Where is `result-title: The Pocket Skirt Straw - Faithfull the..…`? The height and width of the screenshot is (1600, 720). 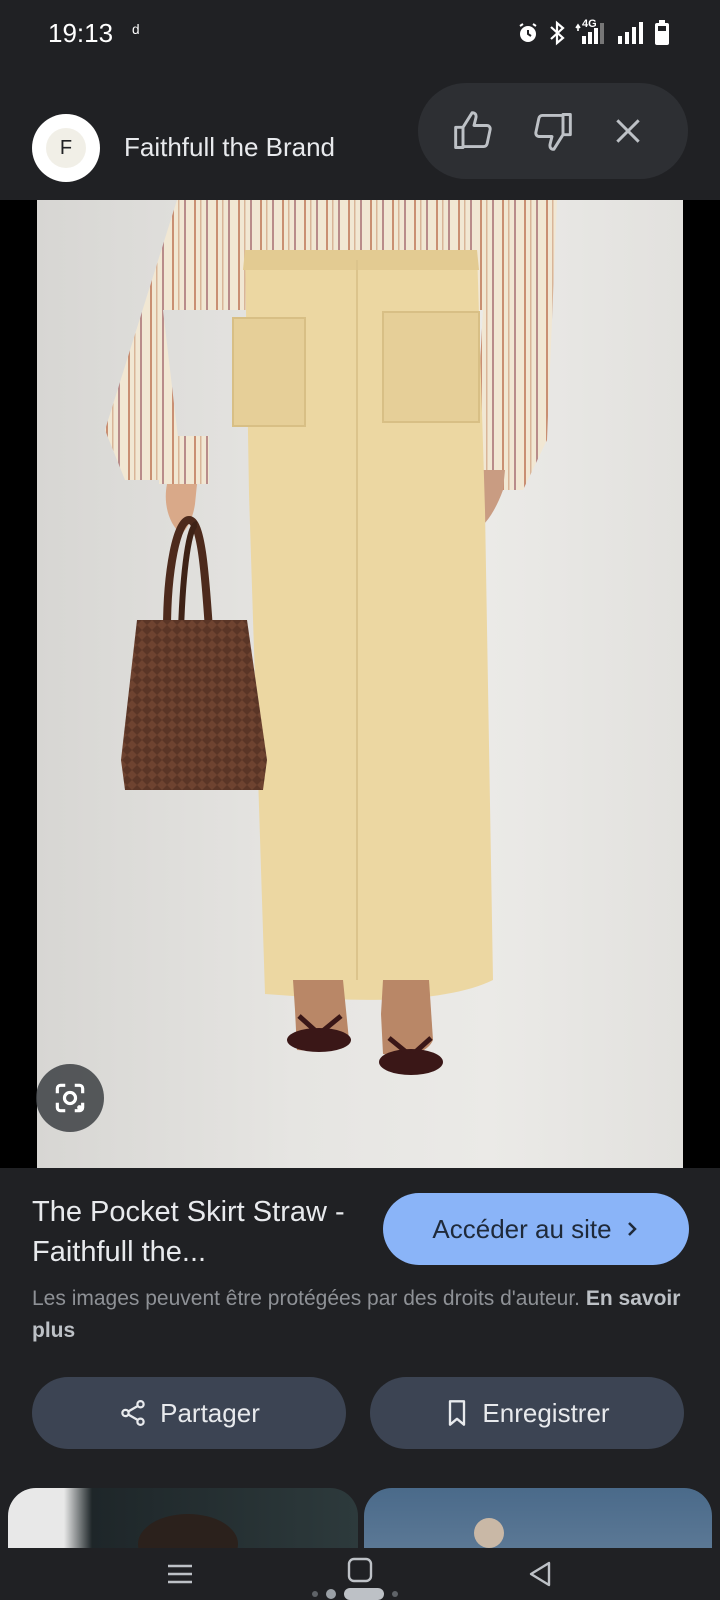
result-title: The Pocket Skirt Straw - Faithfull the..… is located at coordinates (197, 1232).